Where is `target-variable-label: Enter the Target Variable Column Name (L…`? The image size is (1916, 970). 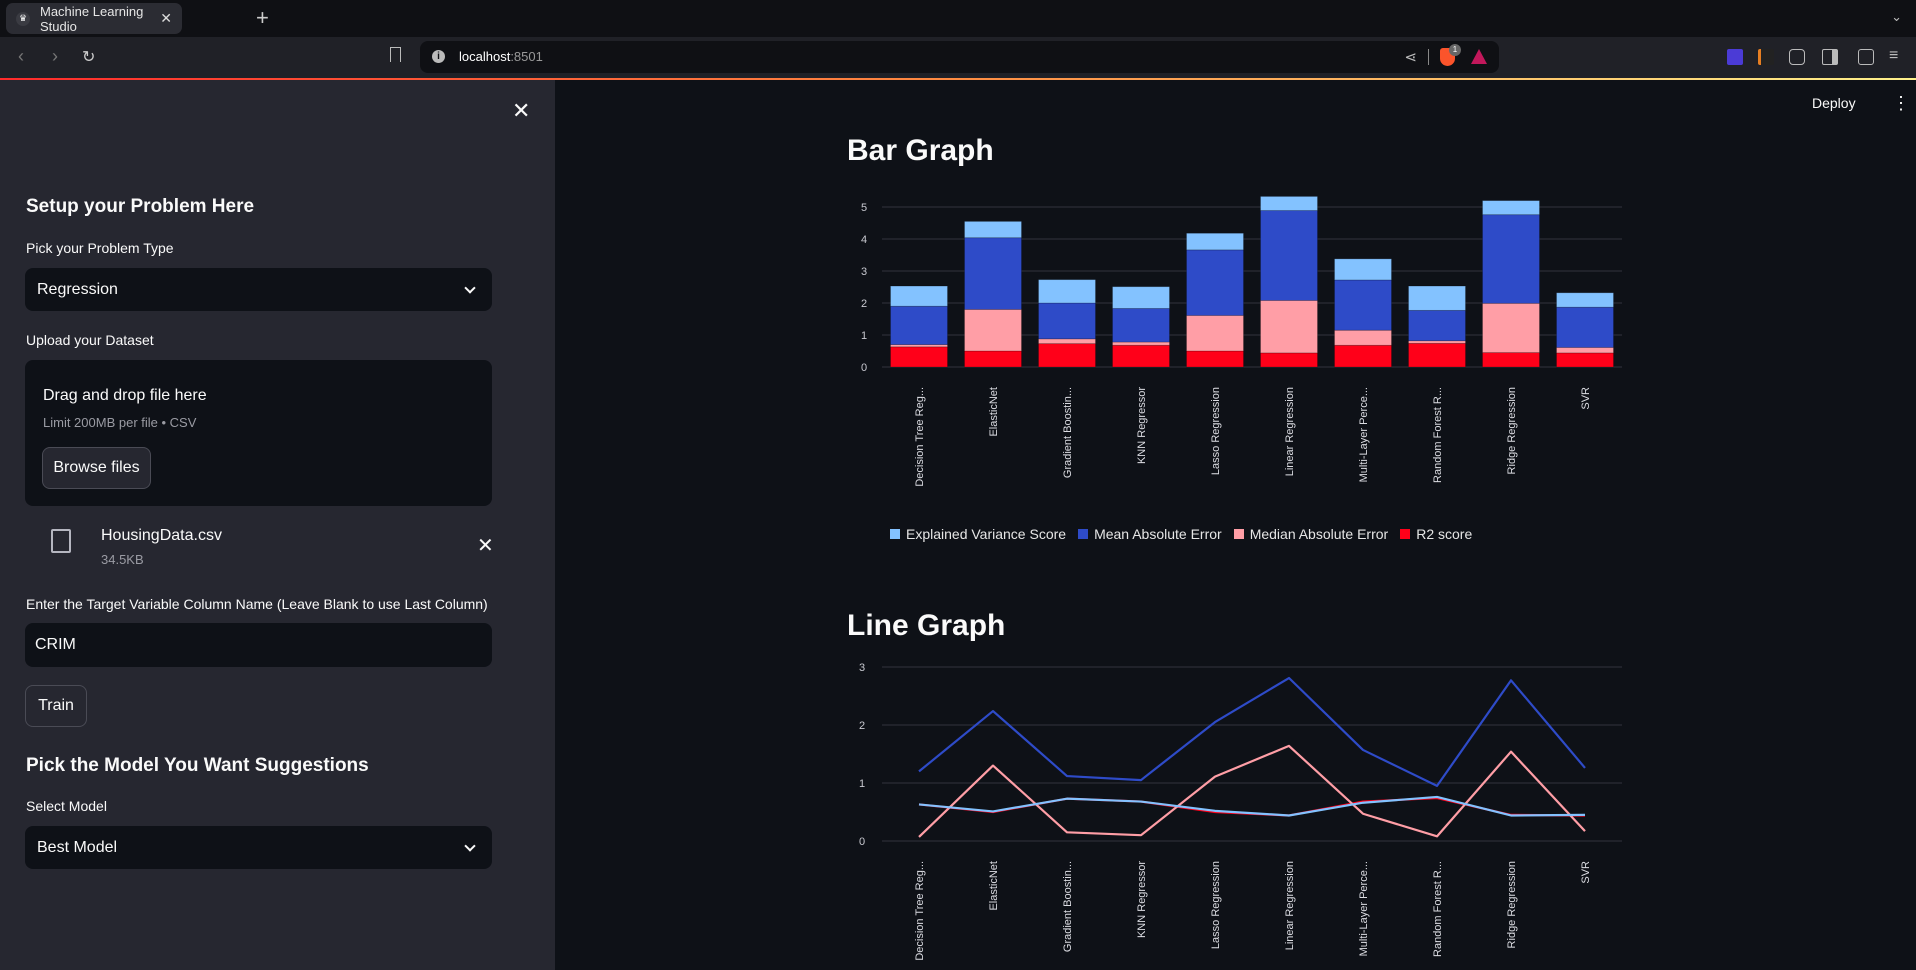 target-variable-label: Enter the Target Variable Column Name (L… is located at coordinates (257, 604).